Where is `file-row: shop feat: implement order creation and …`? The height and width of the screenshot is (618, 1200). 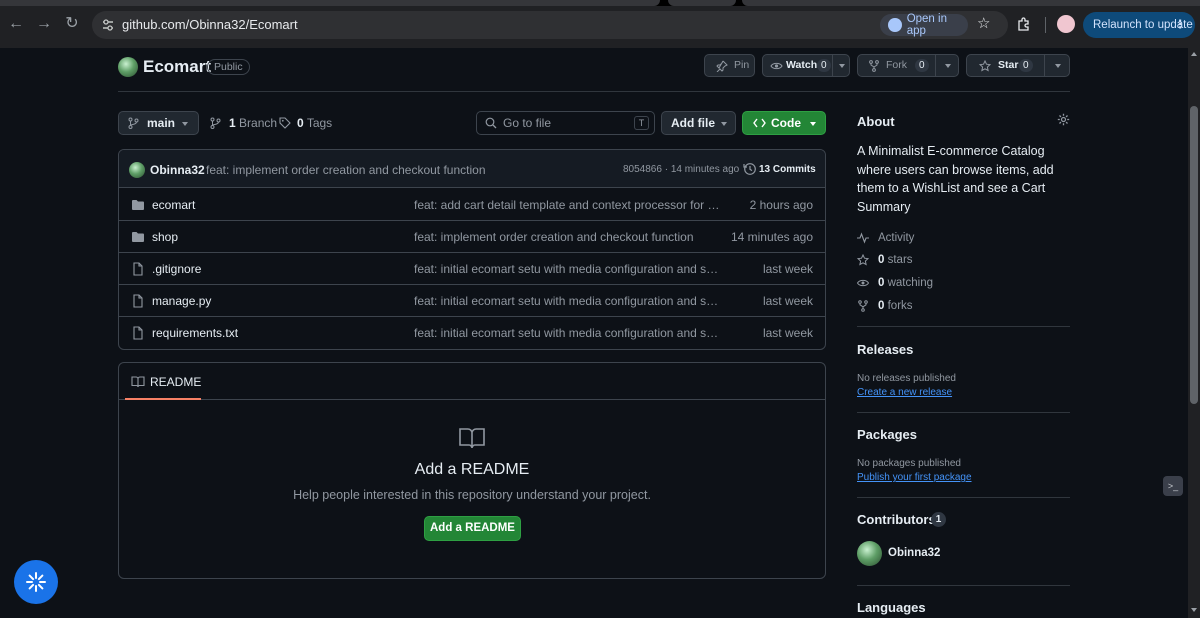 file-row: shop feat: implement order creation and … is located at coordinates (472, 237).